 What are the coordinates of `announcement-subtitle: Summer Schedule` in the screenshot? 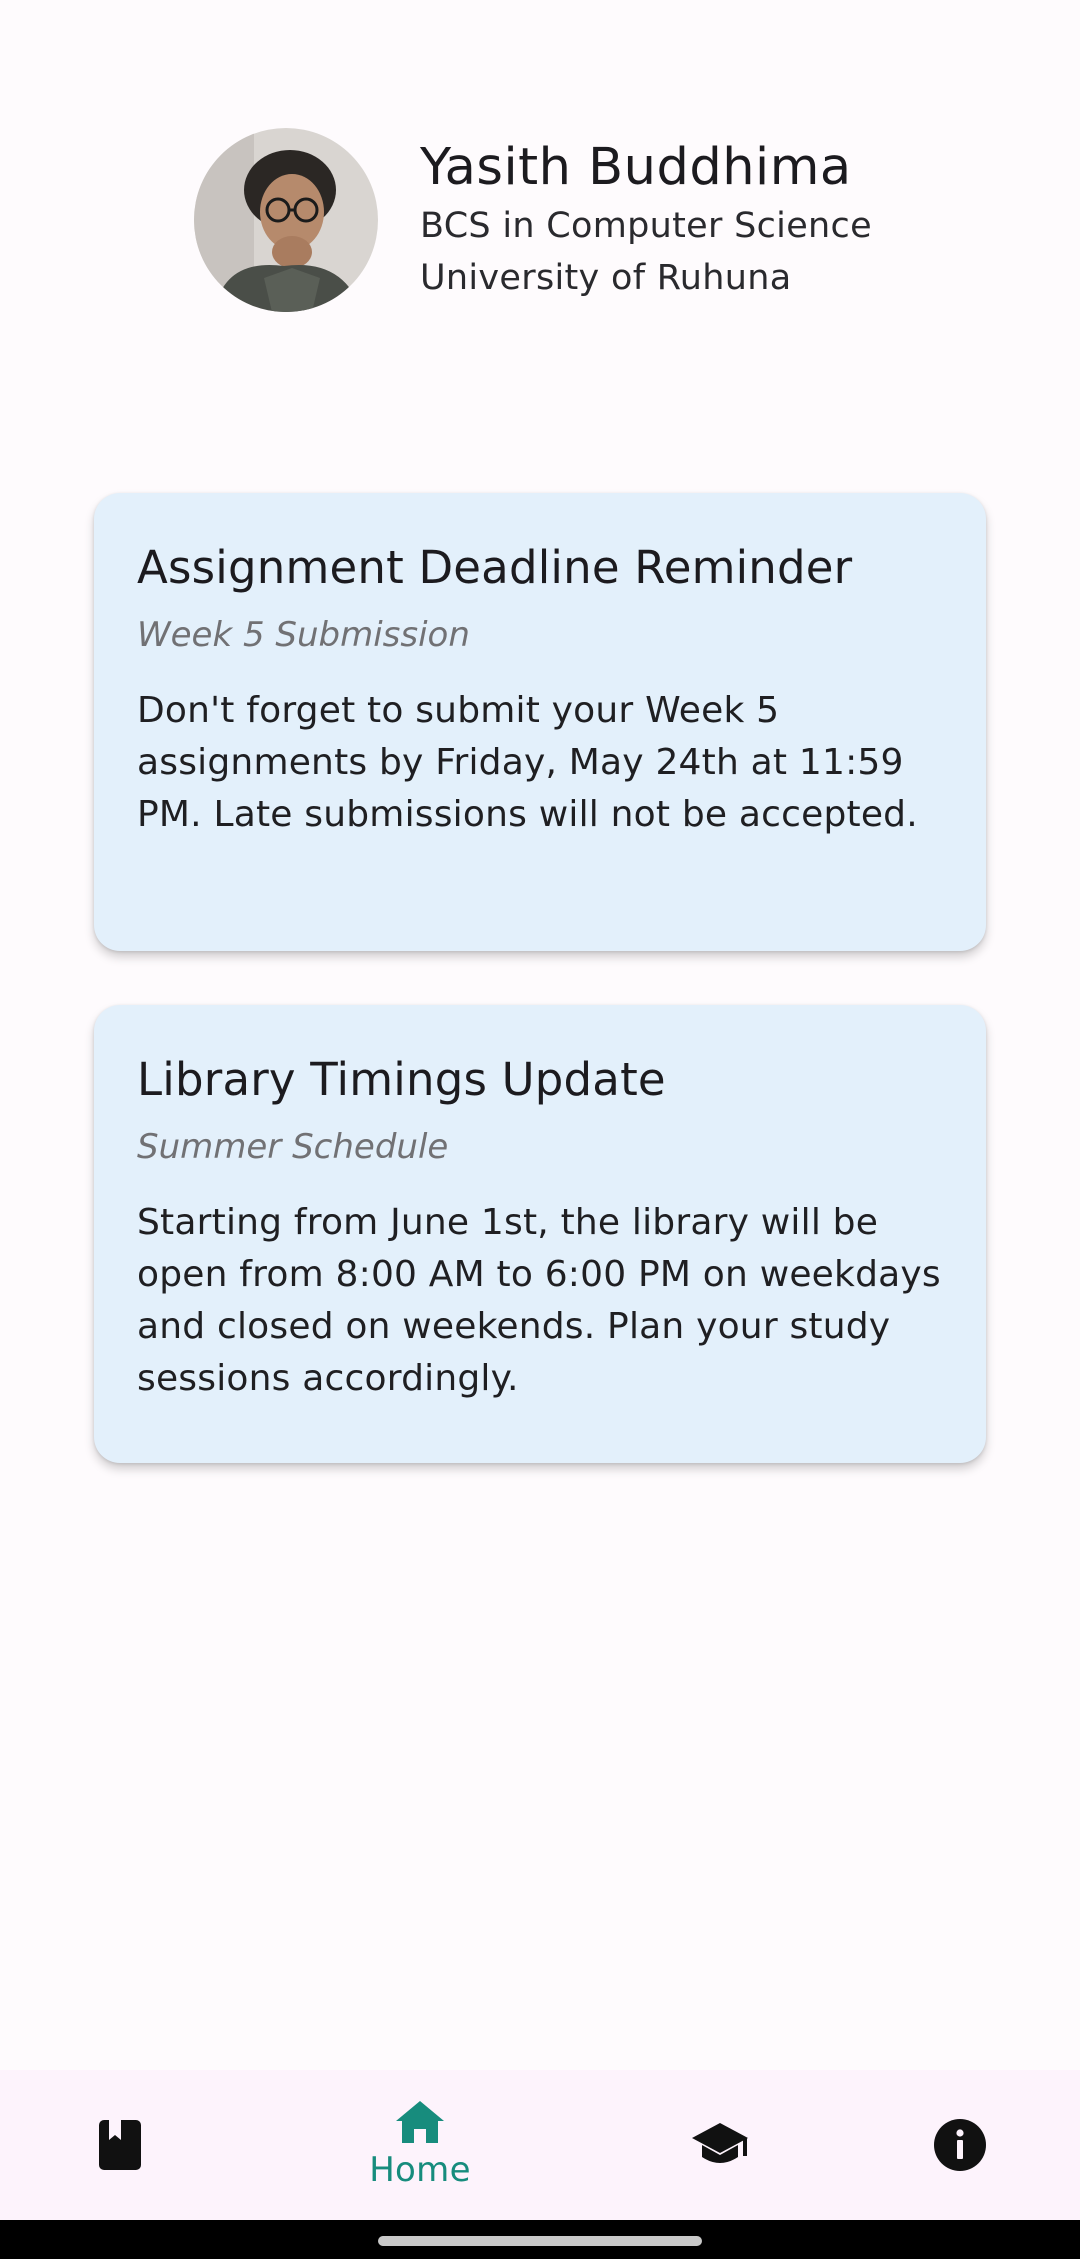 It's located at (293, 1147).